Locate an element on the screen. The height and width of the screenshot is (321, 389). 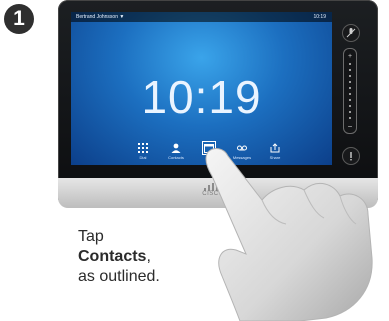
instruction-punctuation: , is located at coordinates (148, 256).